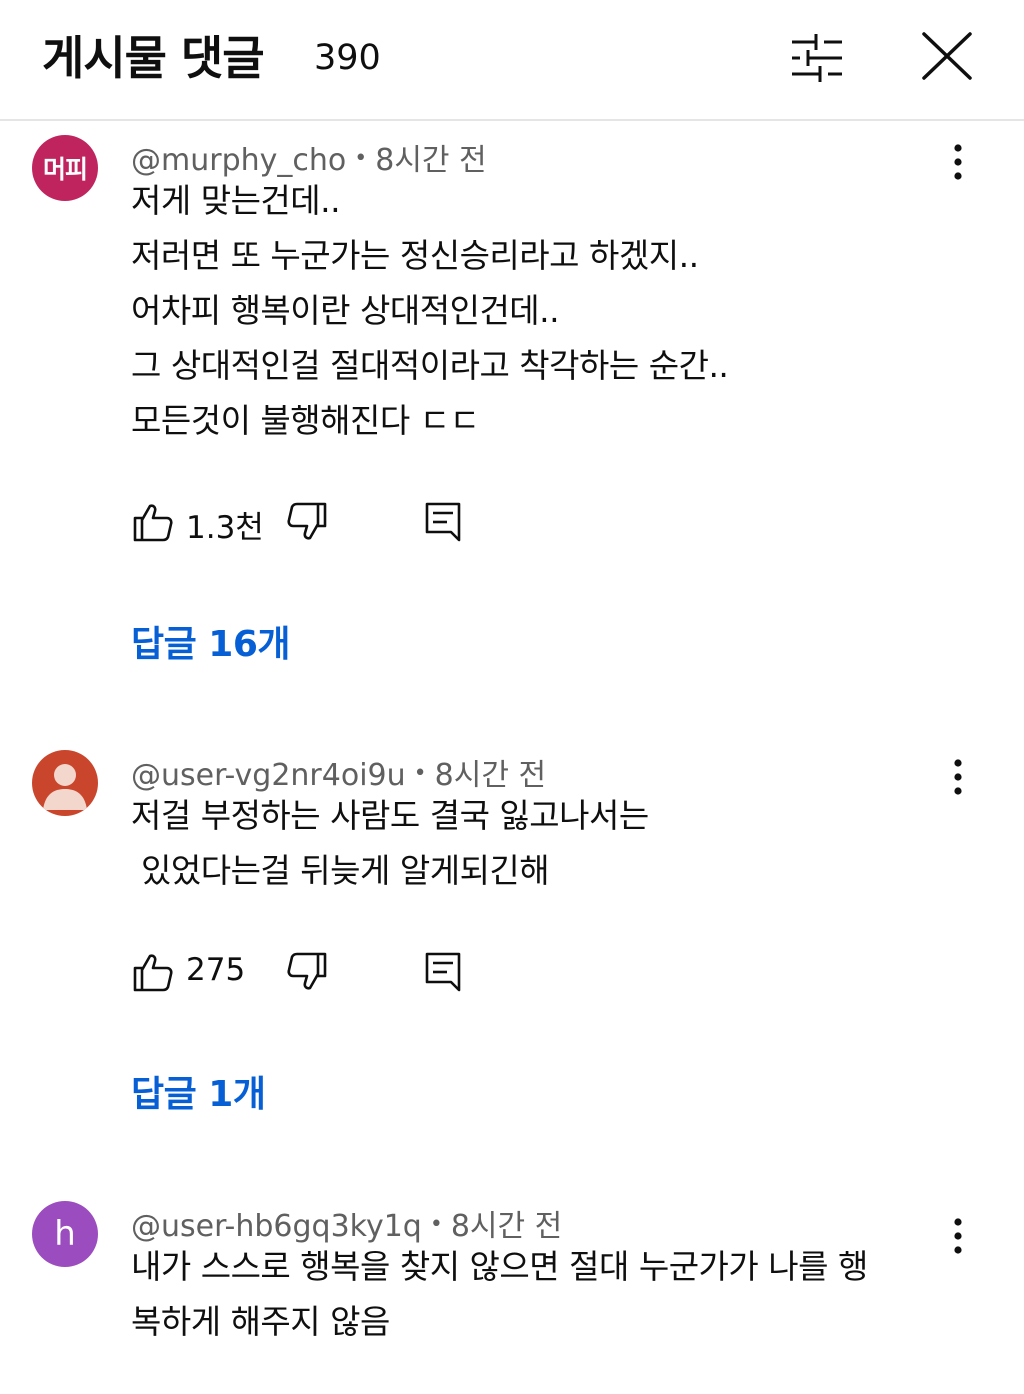  I want to click on avatar-initials: h, so click(65, 1234).